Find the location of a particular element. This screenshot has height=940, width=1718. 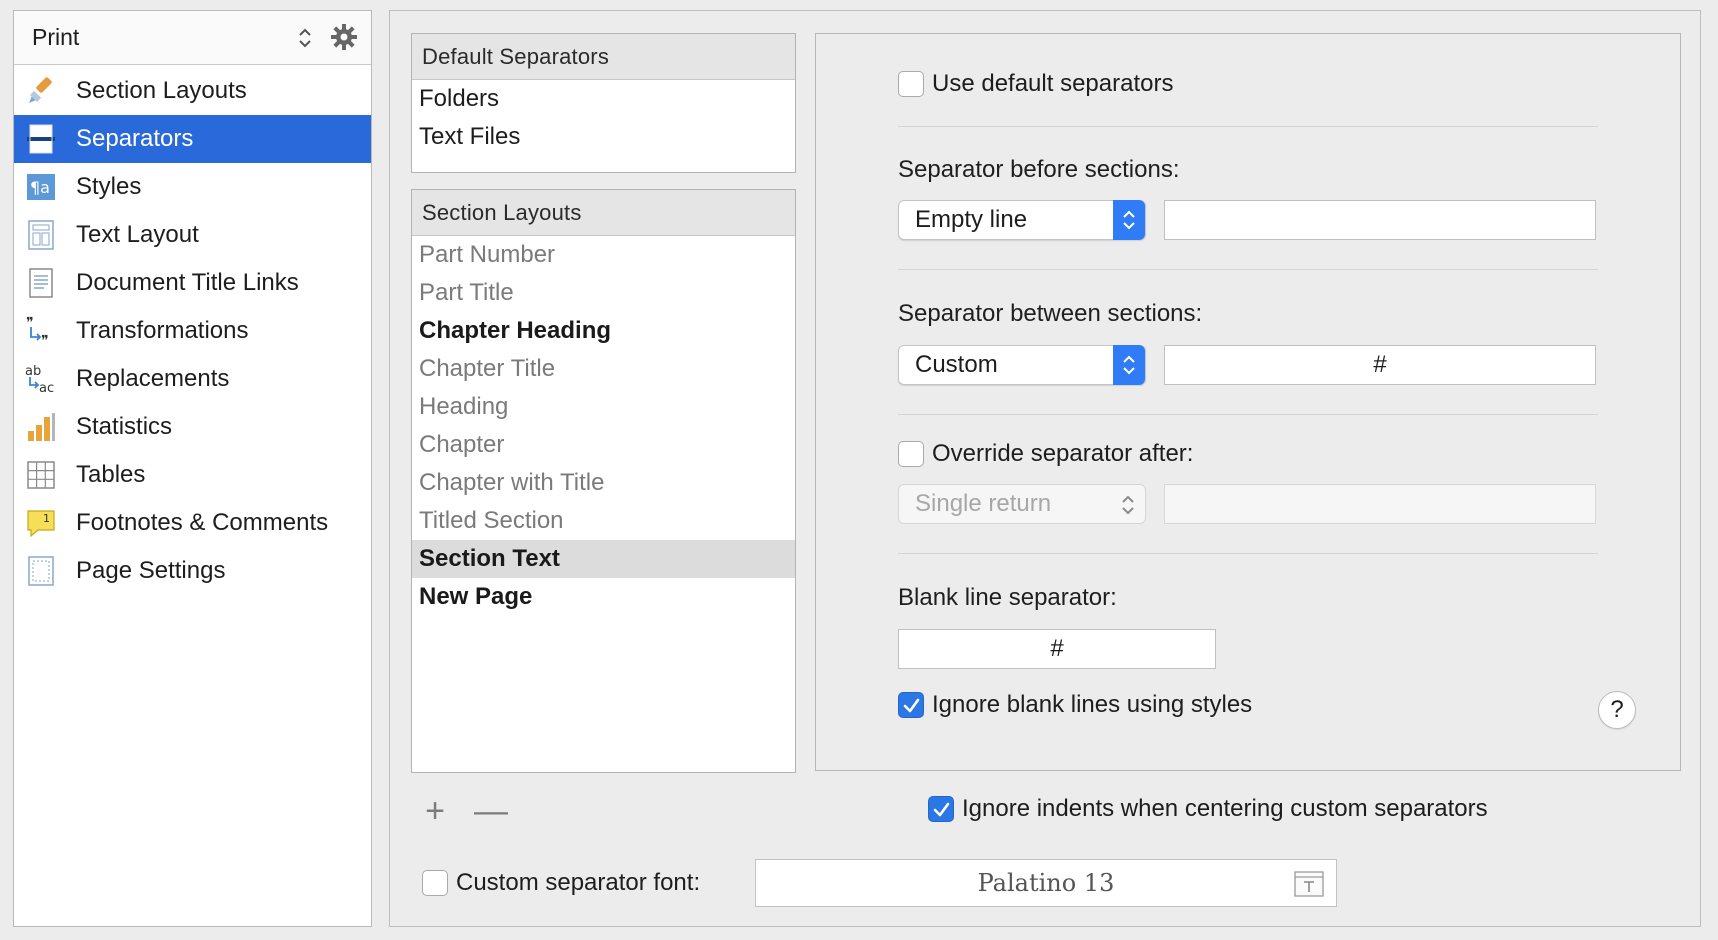

list-item: Chapter is located at coordinates (603, 445).